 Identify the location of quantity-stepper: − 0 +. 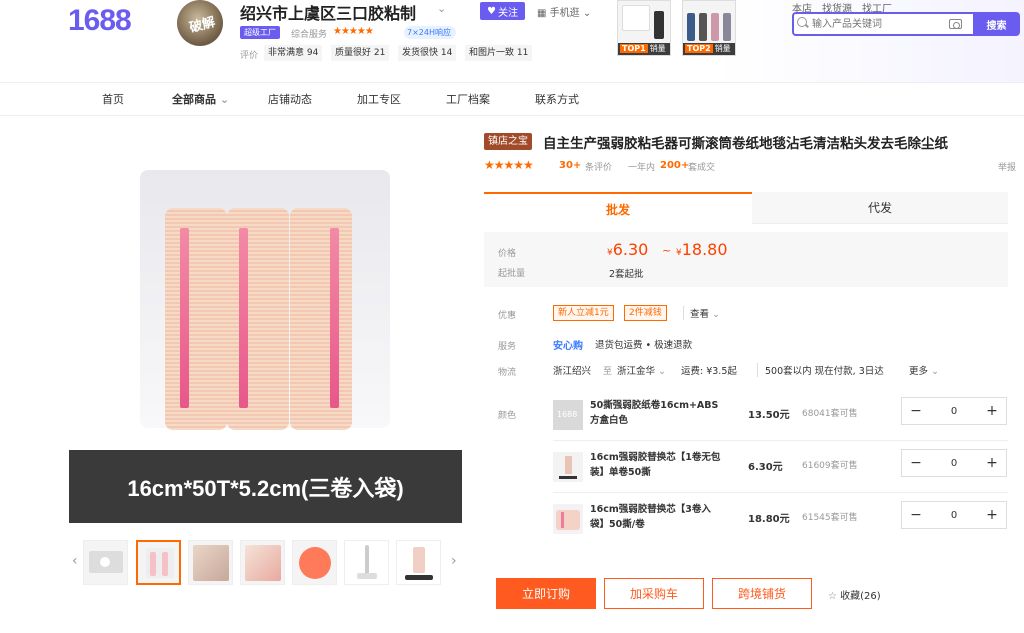
(954, 463).